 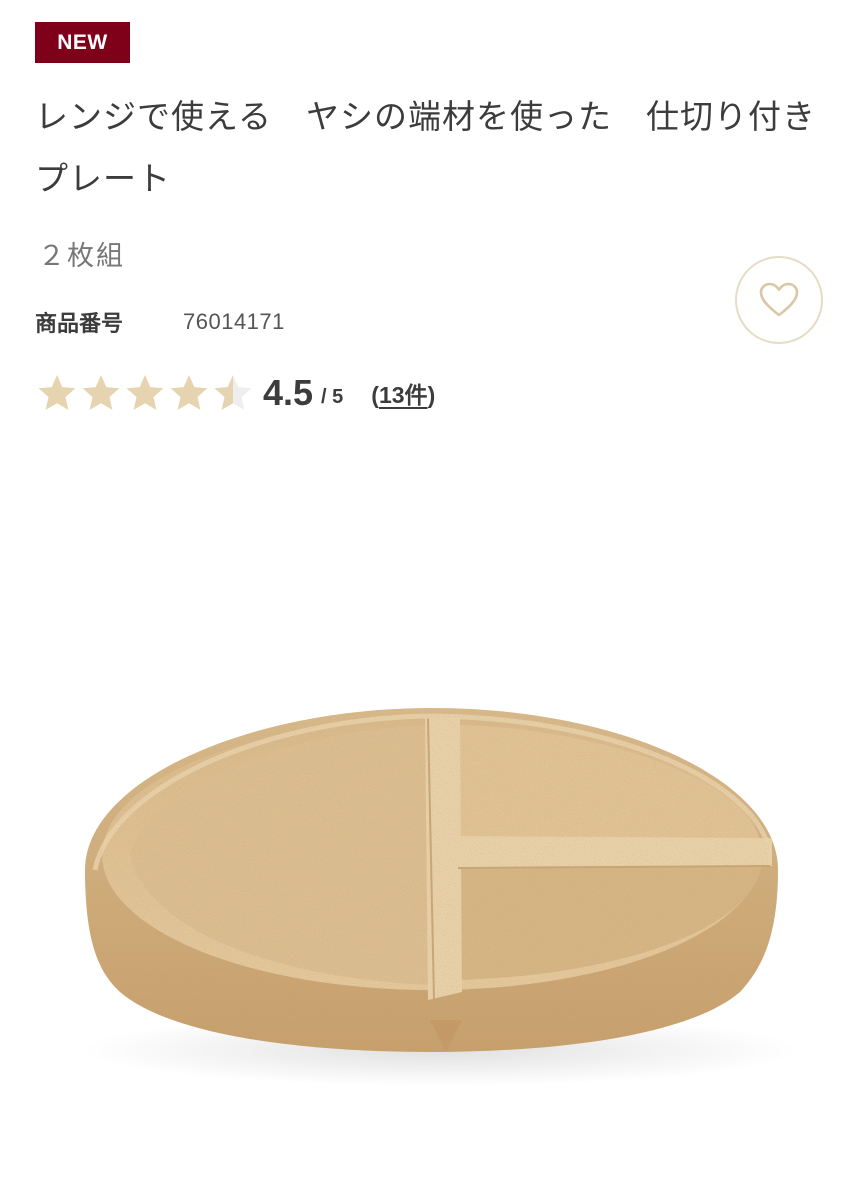 What do you see at coordinates (375, 395) in the screenshot?
I see `review-paren-open: (` at bounding box center [375, 395].